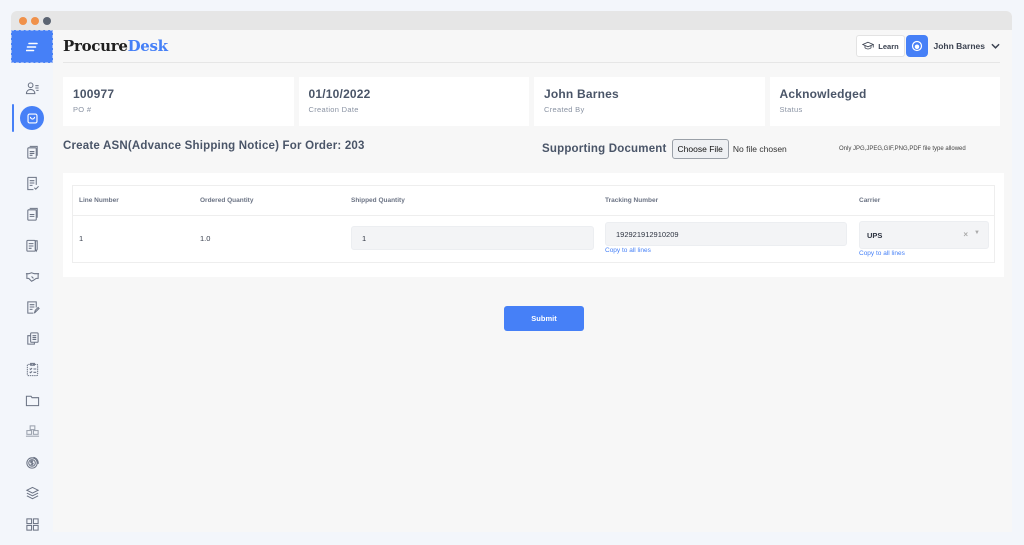 Image resolution: width=1024 pixels, height=545 pixels. I want to click on created-by-card: John Barnes Created By, so click(649, 101).